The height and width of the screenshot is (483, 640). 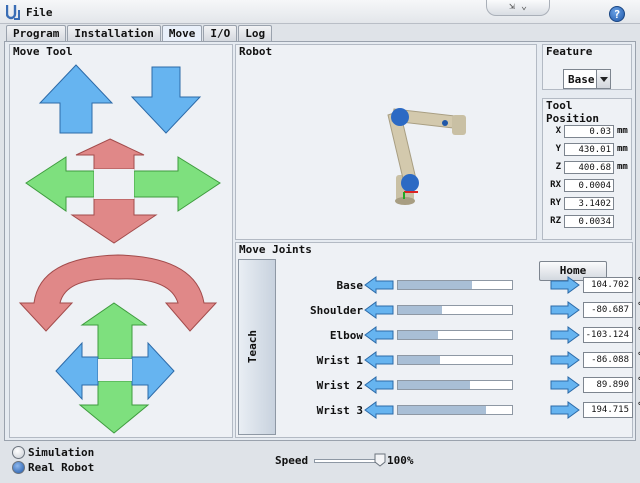 I want to click on speed-label: Speed, so click(x=292, y=460).